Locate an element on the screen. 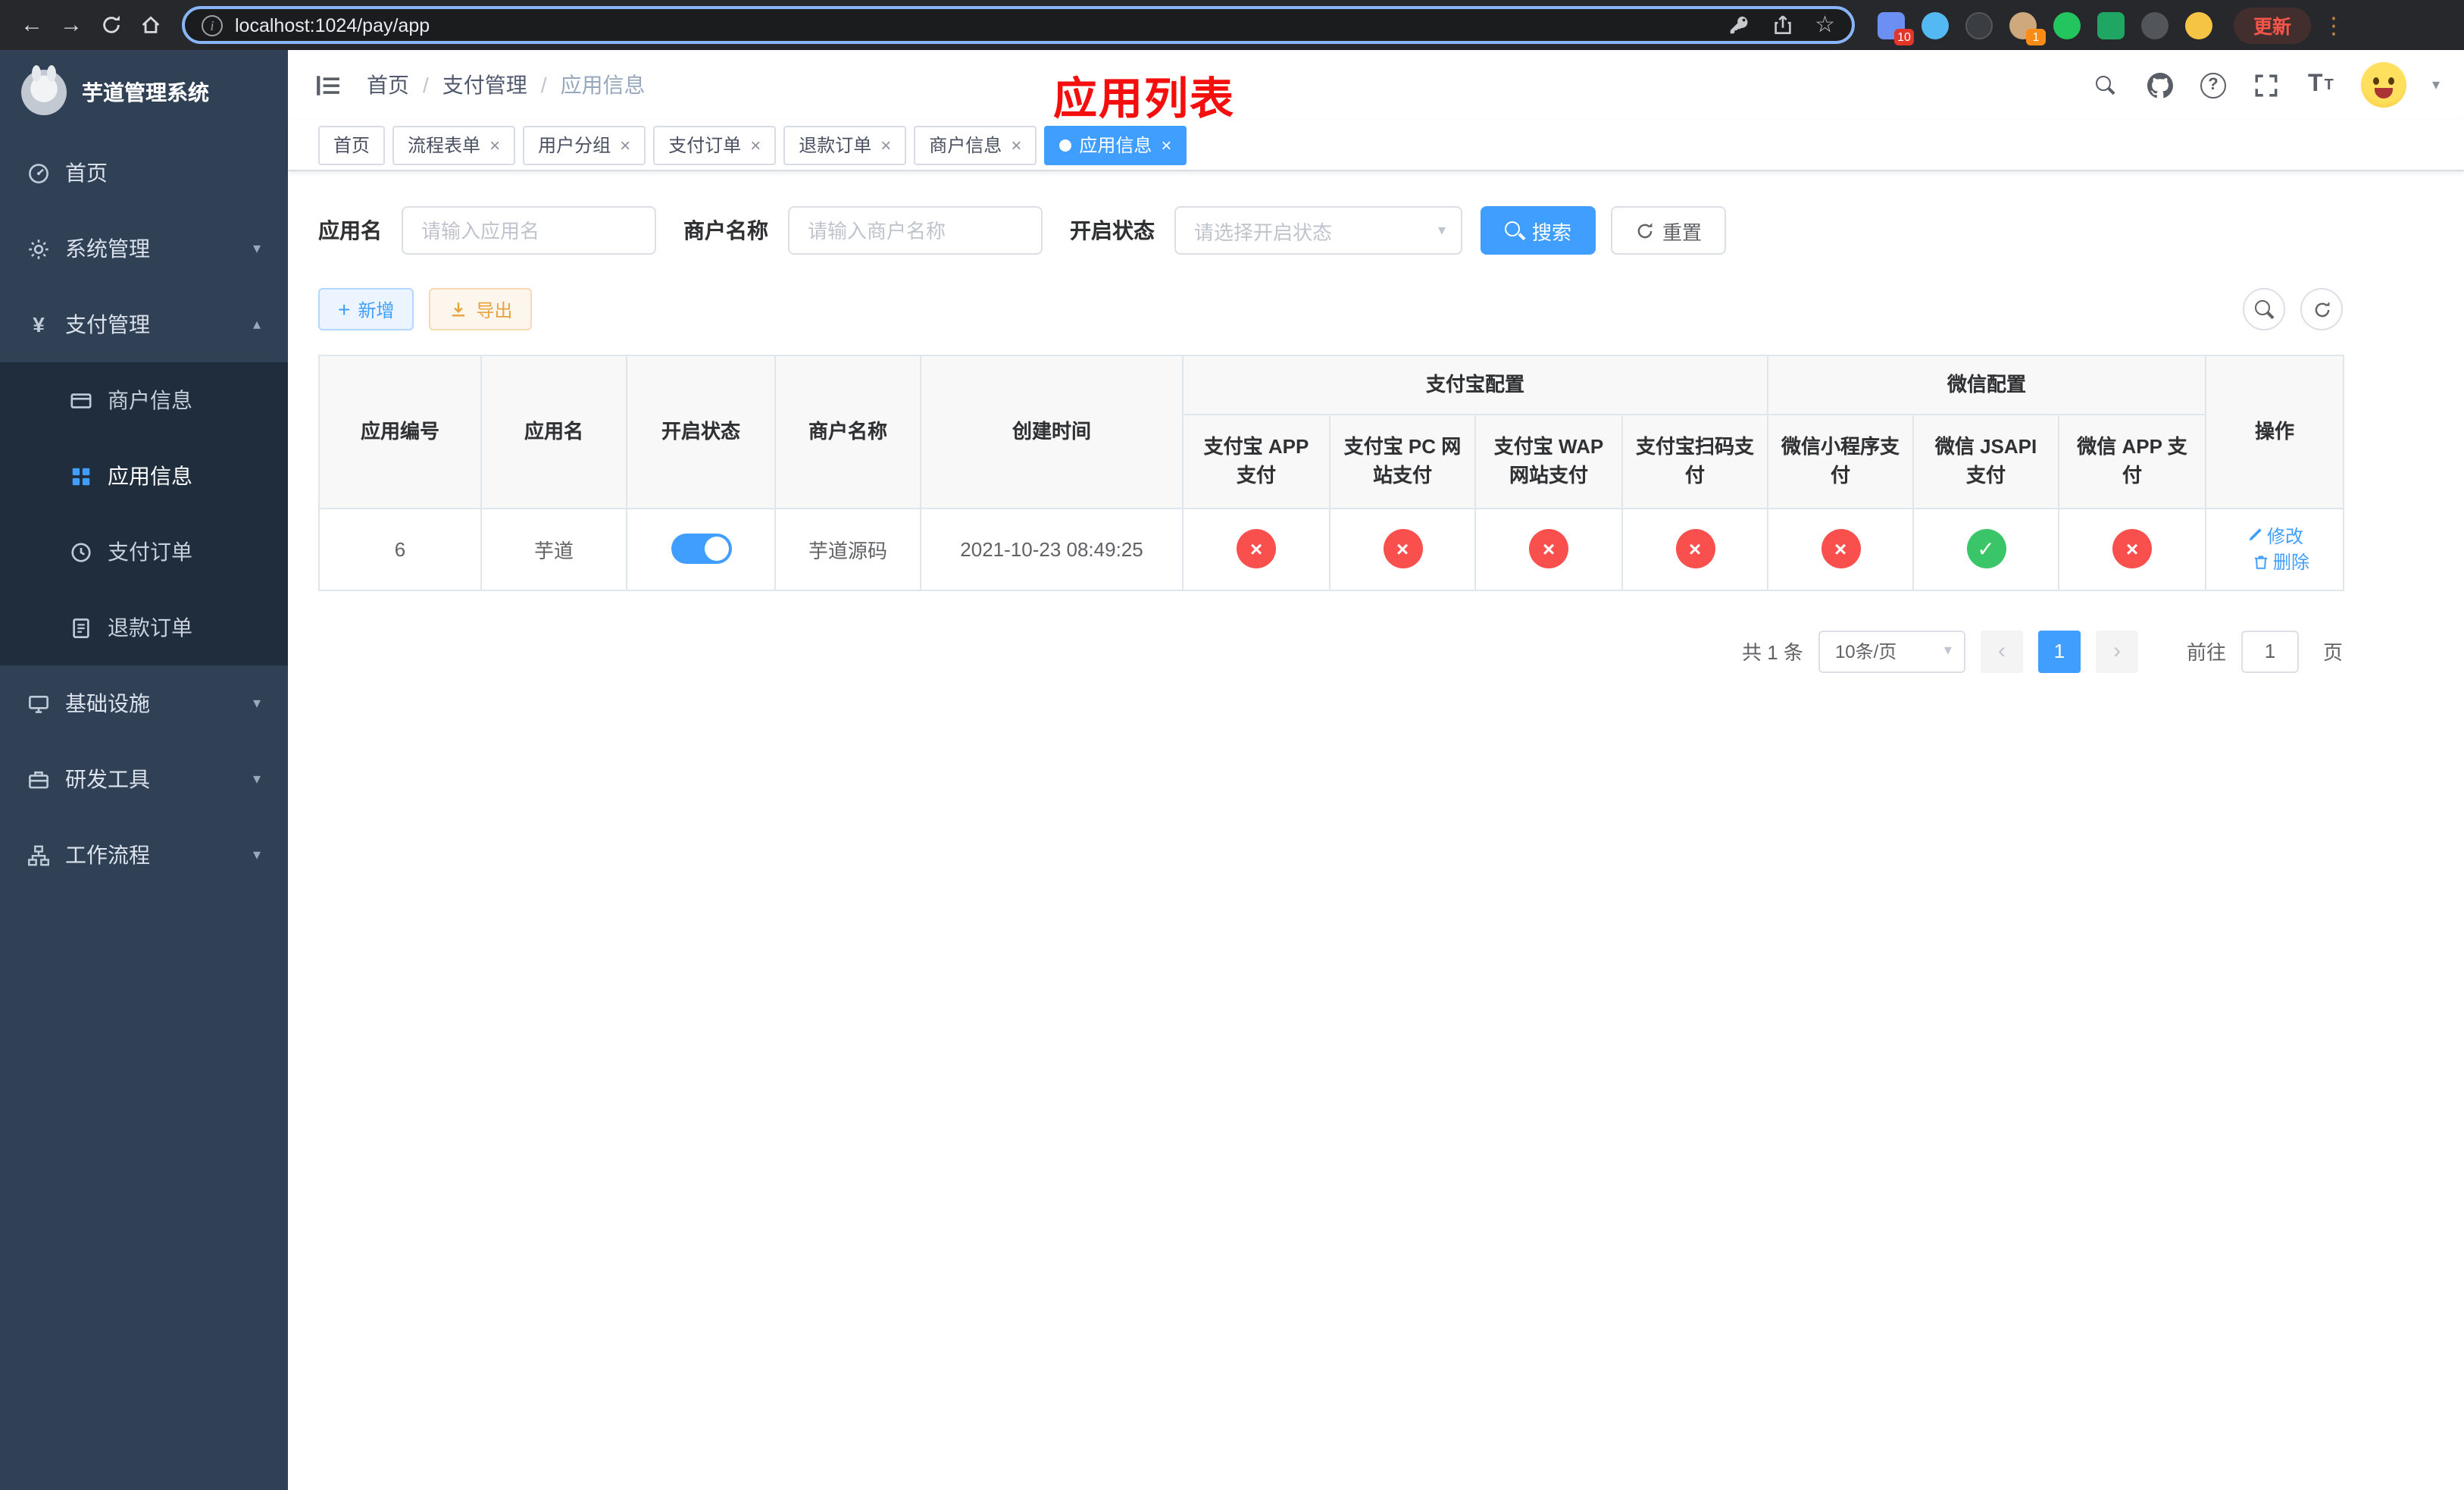 The width and height of the screenshot is (2464, 1490). sidebar-item-dev-tools: 研发工具 ▾ is located at coordinates (144, 779).